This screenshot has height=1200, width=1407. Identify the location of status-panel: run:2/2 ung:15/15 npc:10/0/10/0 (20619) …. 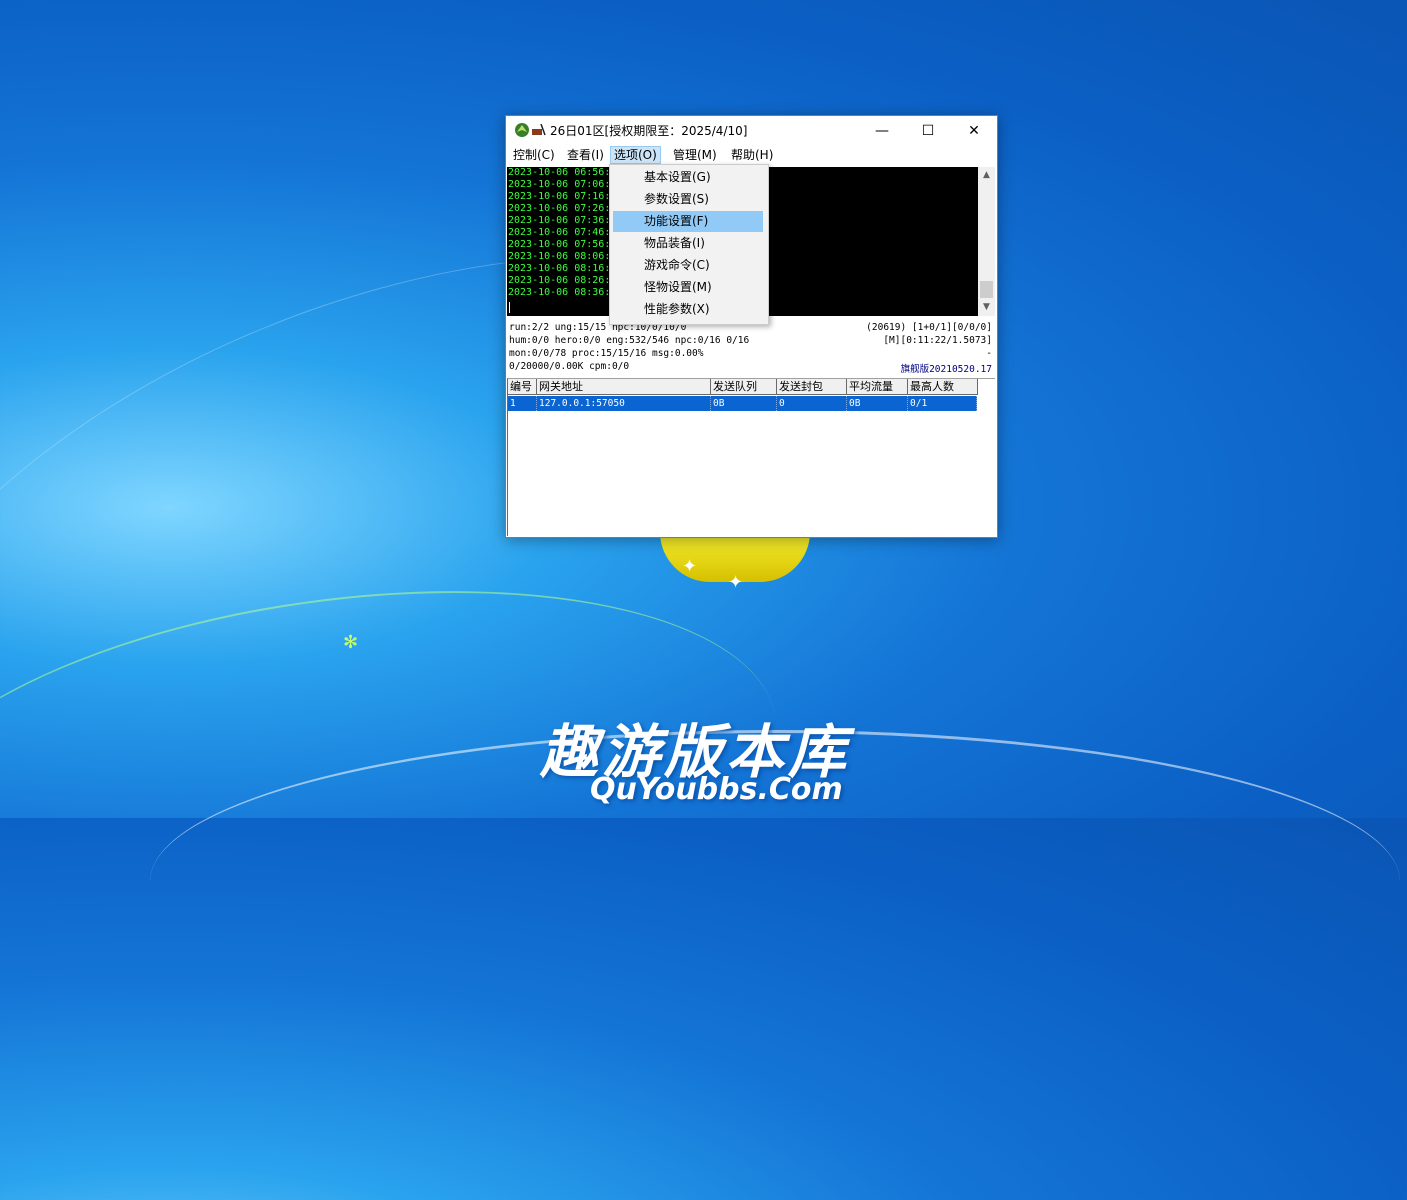
(750, 349).